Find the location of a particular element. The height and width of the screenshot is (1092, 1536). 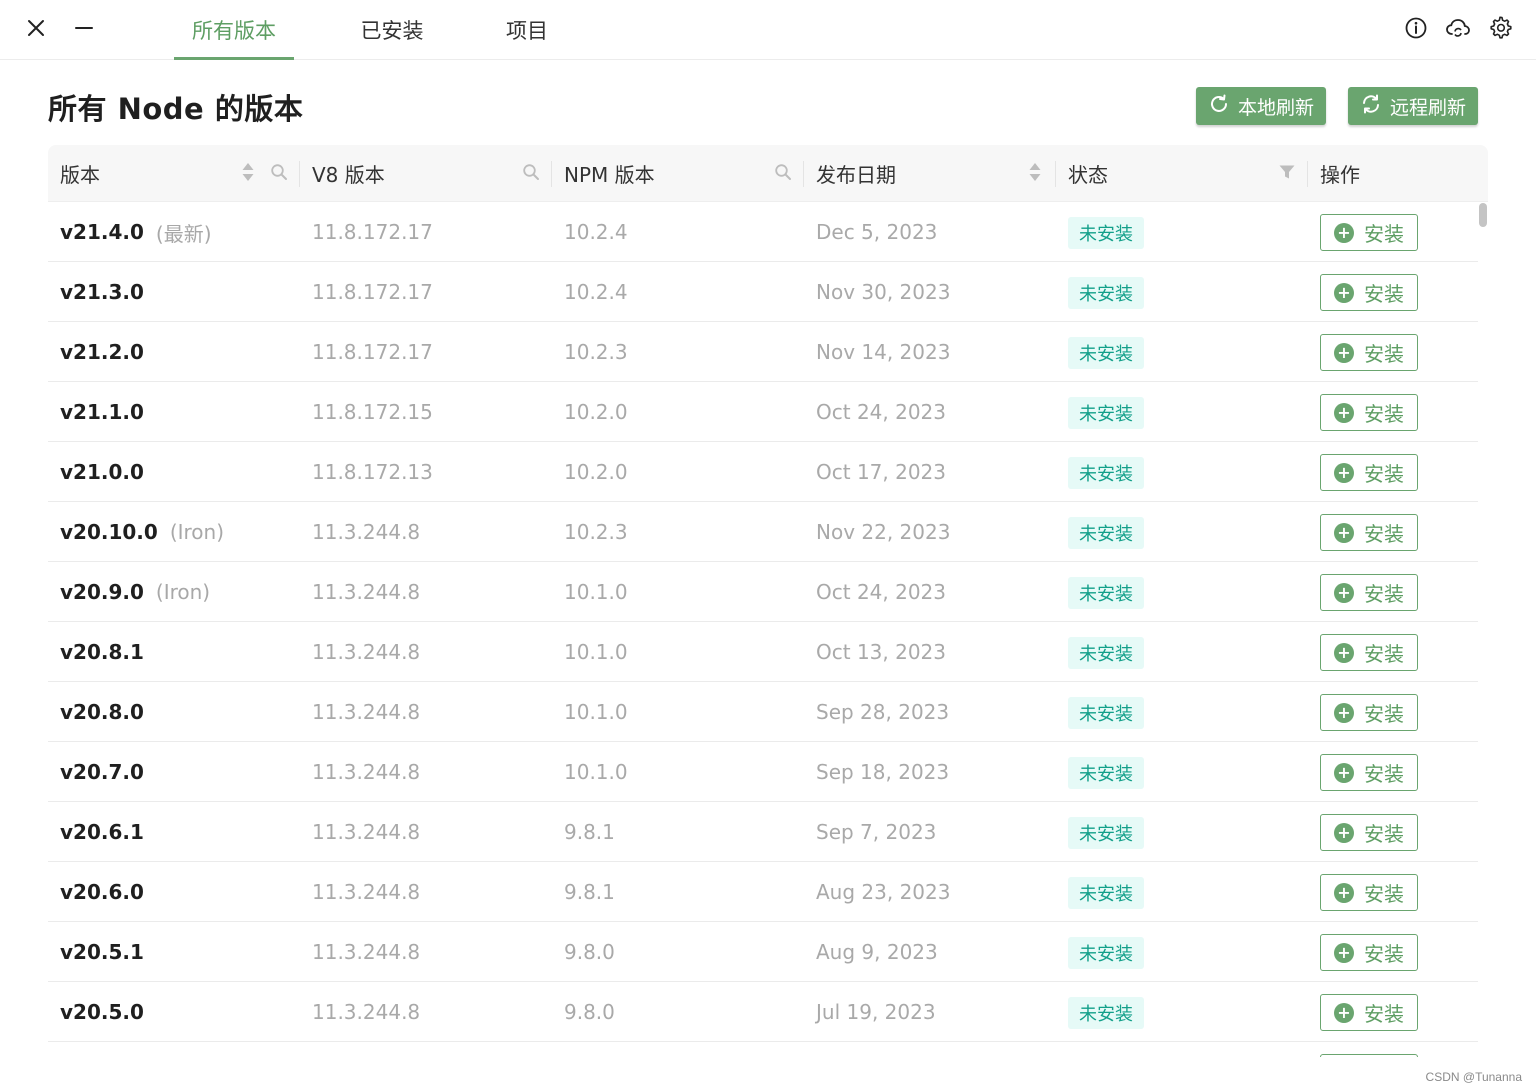

search-button-version is located at coordinates (279, 174).